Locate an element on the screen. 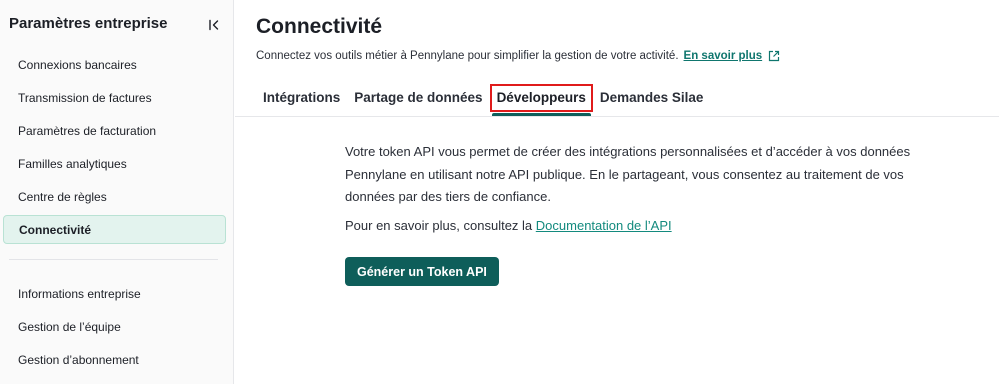 The image size is (999, 384). sidebar-item-parametres-facturation: Paramètres de facturation is located at coordinates (114, 130).